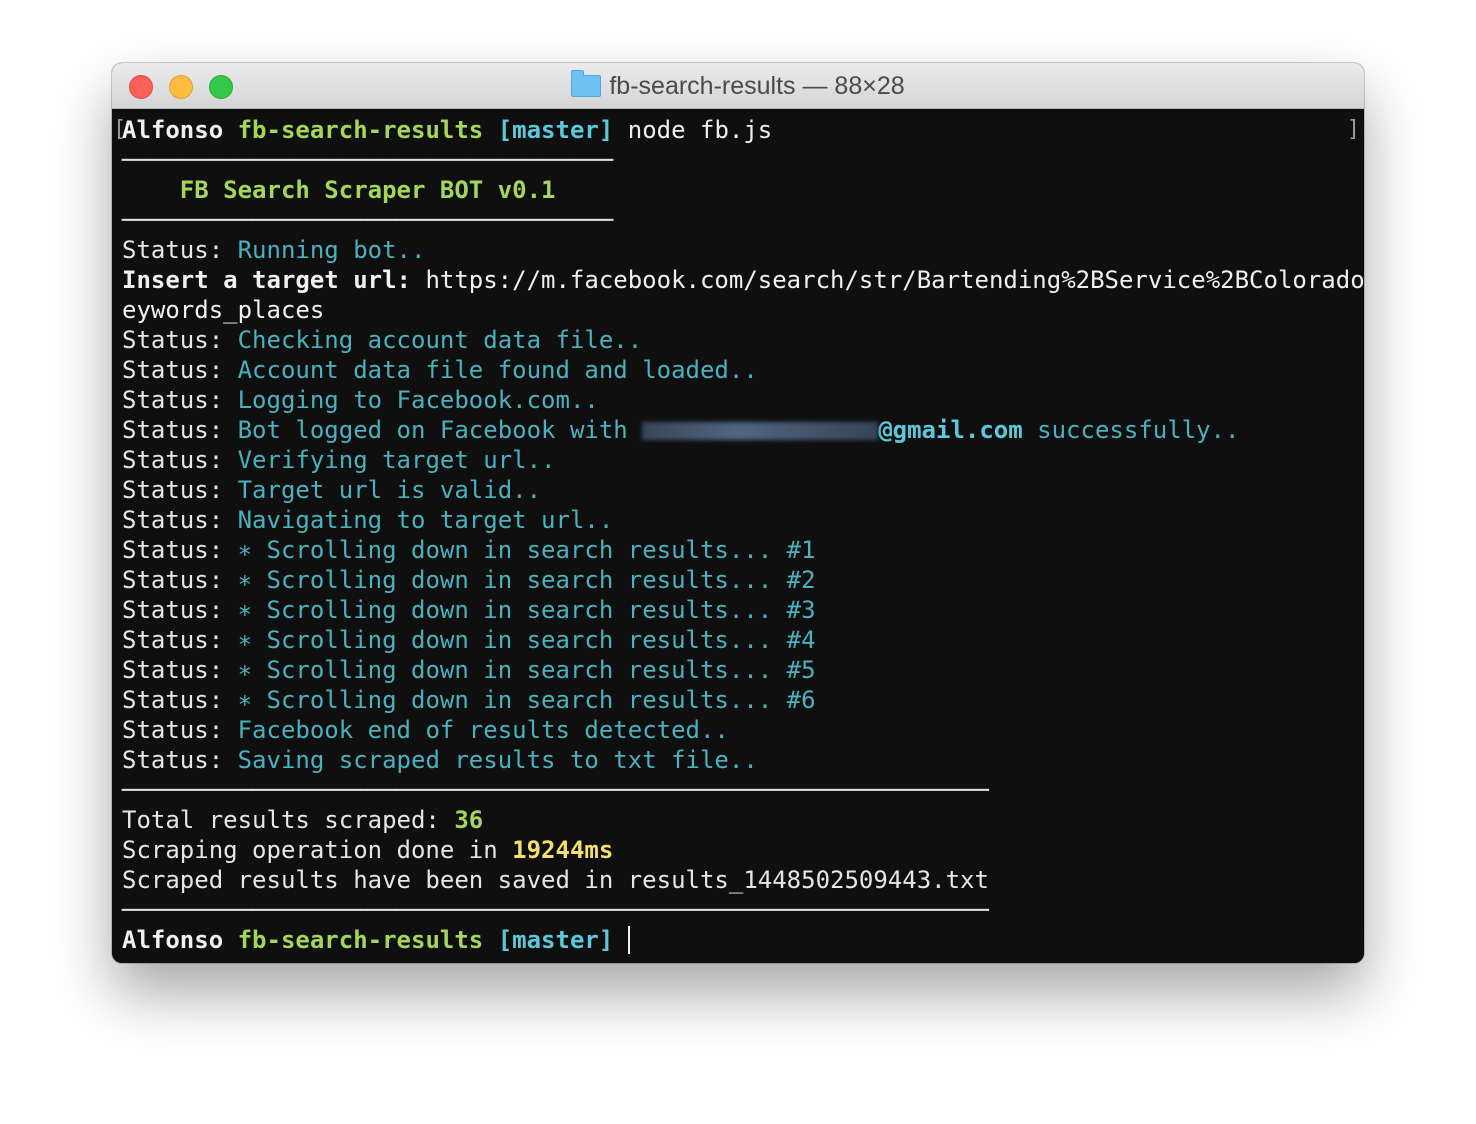  I want to click on final-prompt-line: Alfonso fb-search-results [master], so click(376, 940).